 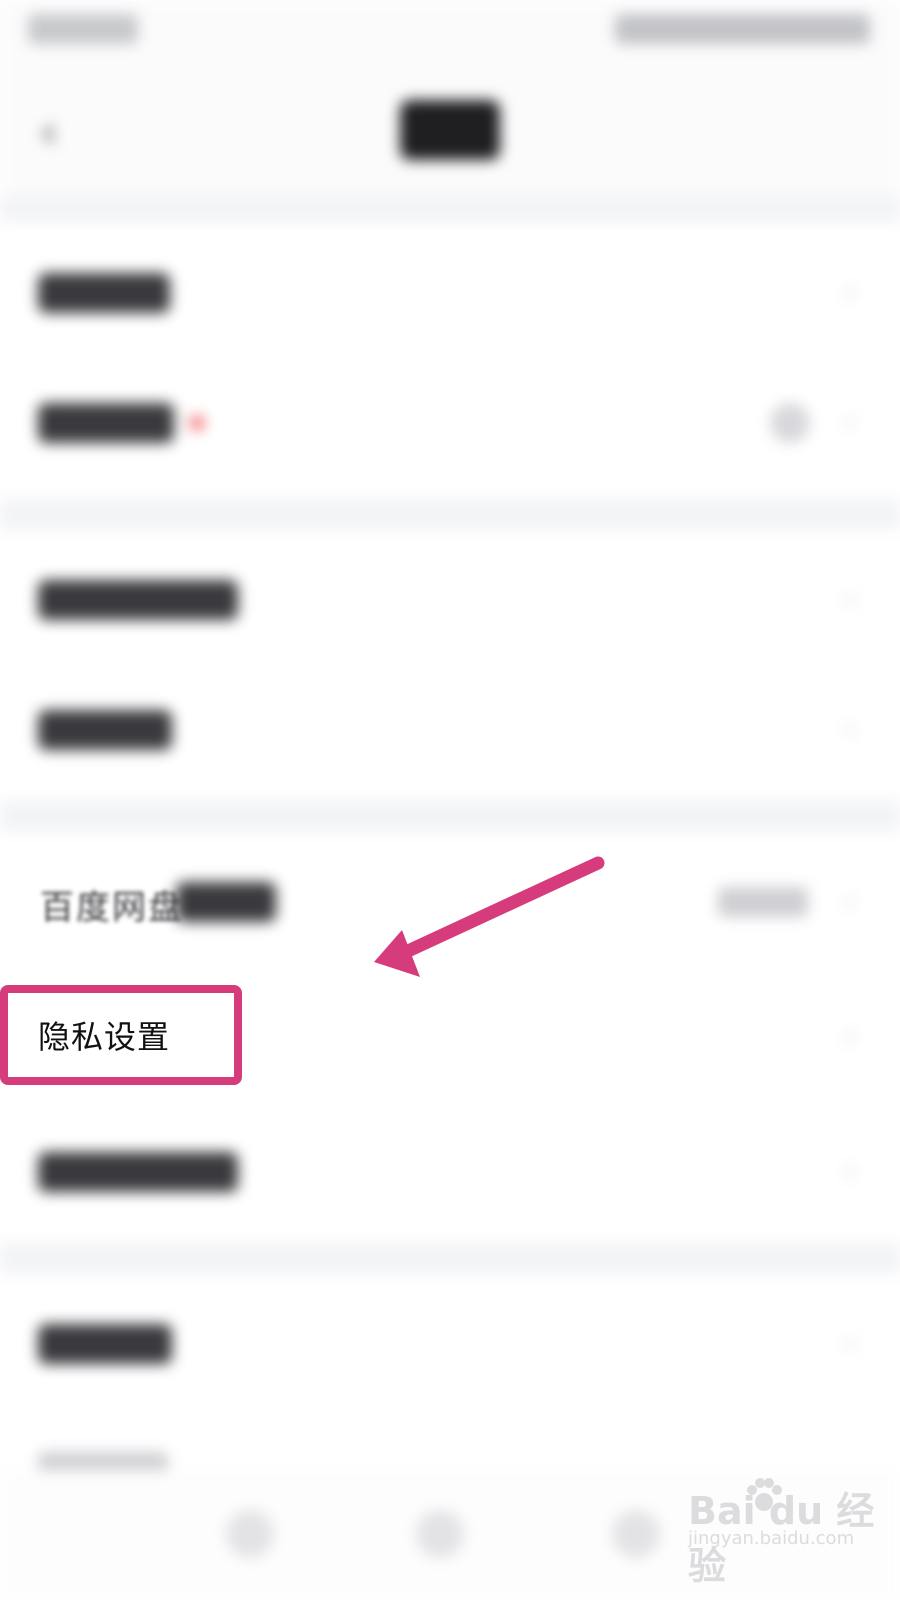 I want to click on cloud-drive-item-label: 百度网盘, so click(x=112, y=908).